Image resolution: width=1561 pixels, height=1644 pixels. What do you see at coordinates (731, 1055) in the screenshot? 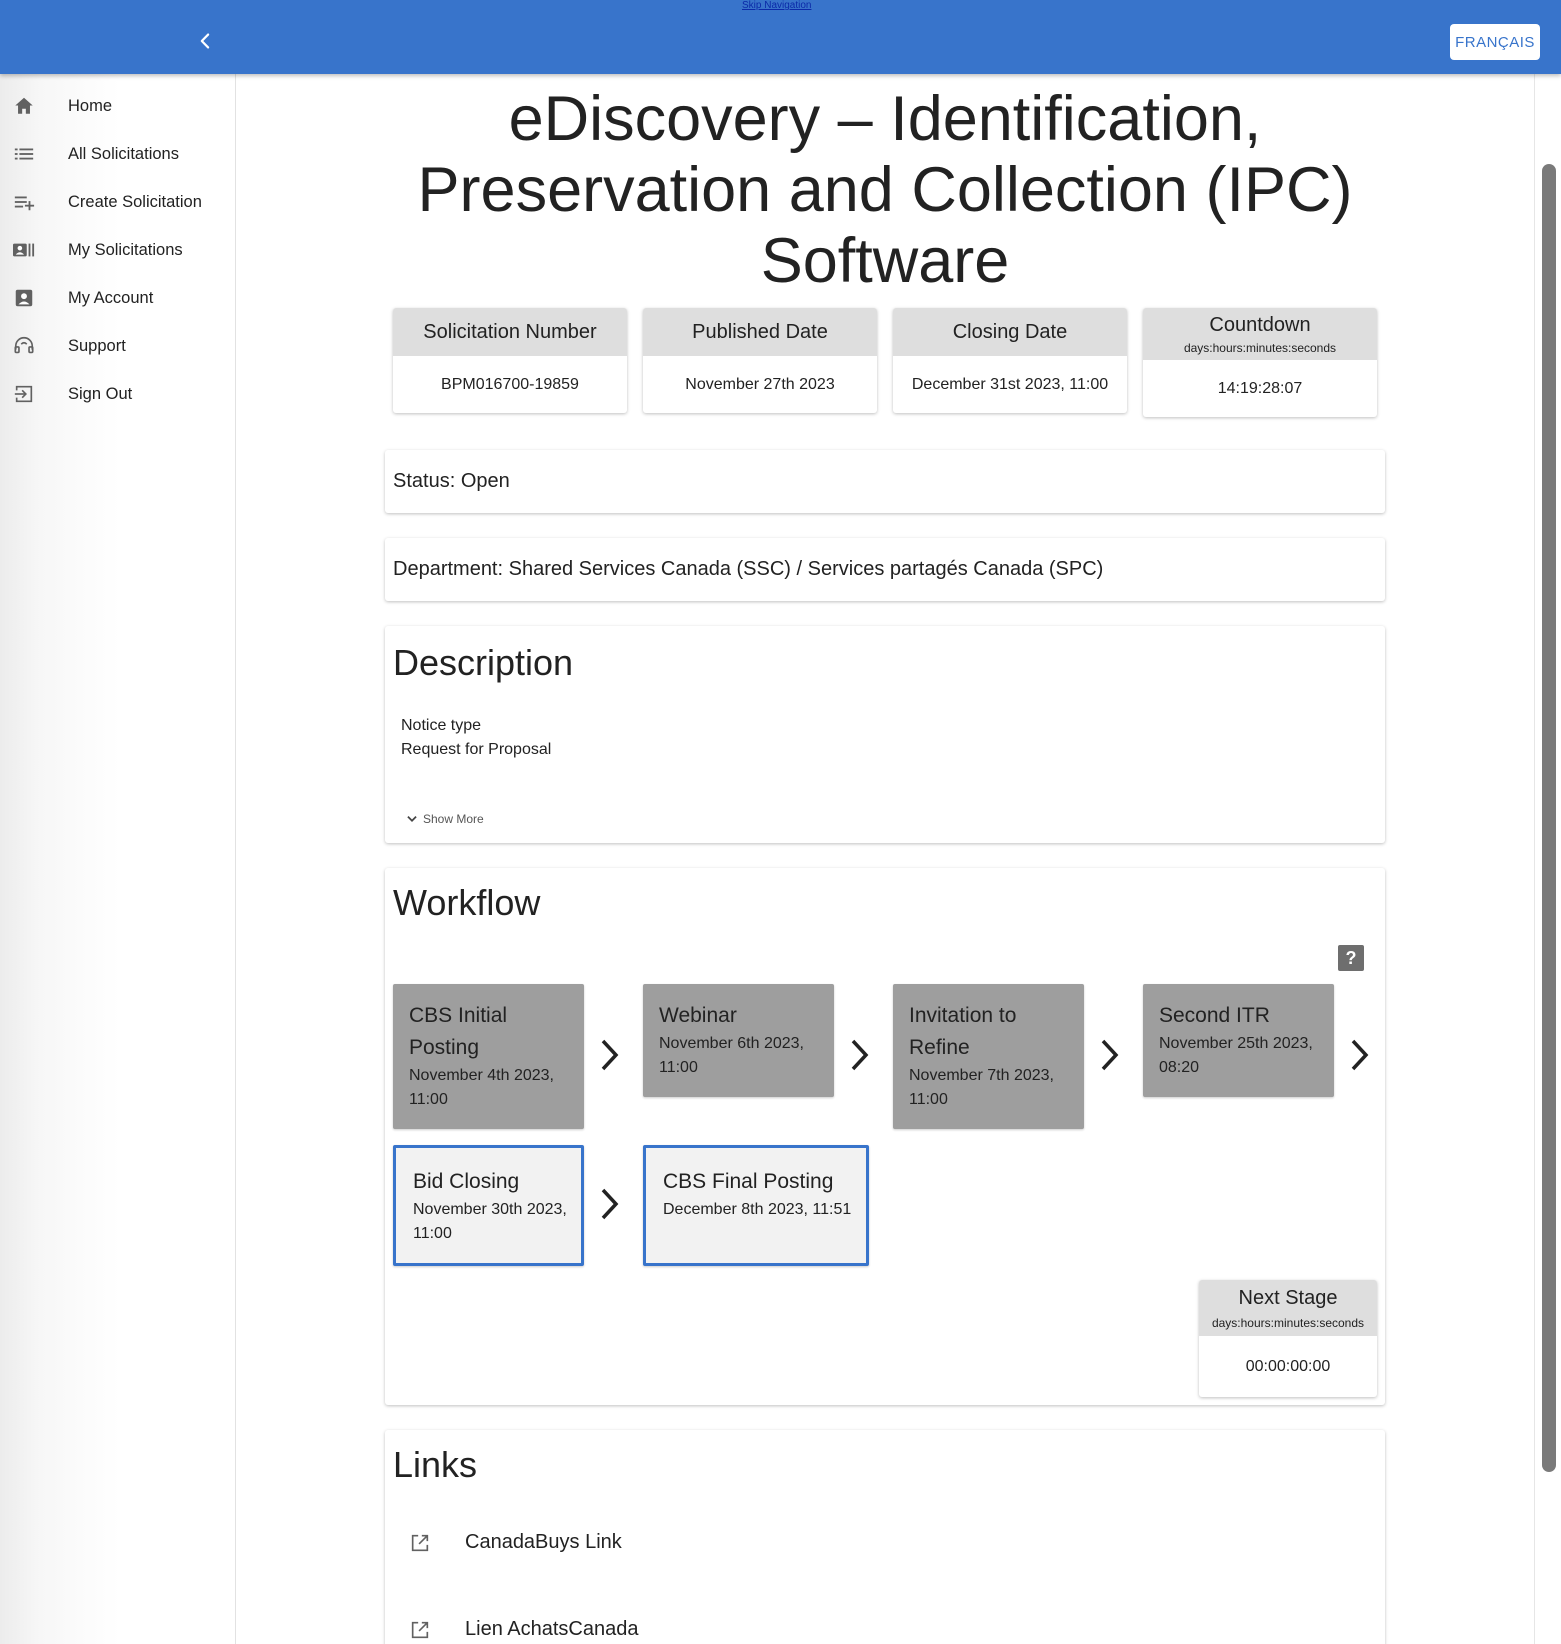
I see `stage-date: November 6th 2023, 11:00` at bounding box center [731, 1055].